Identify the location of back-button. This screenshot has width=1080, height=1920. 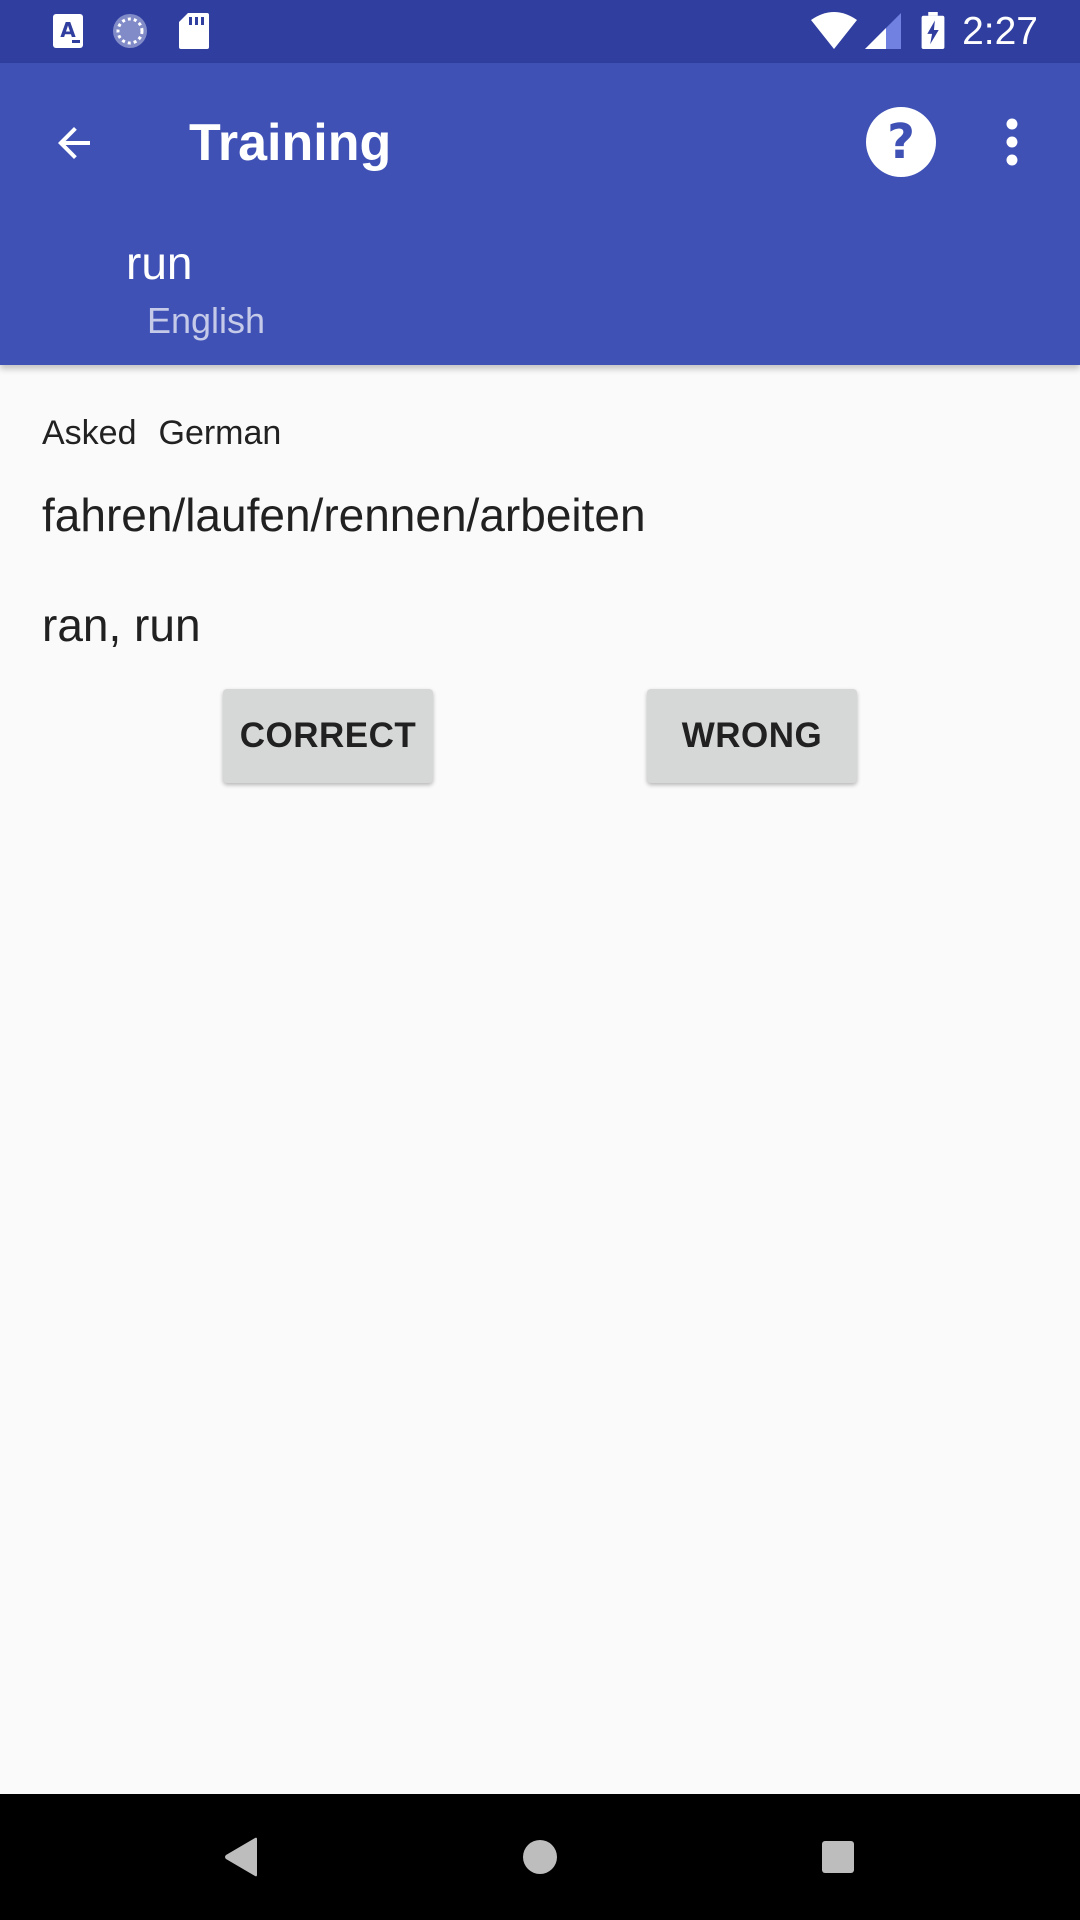
(74, 143).